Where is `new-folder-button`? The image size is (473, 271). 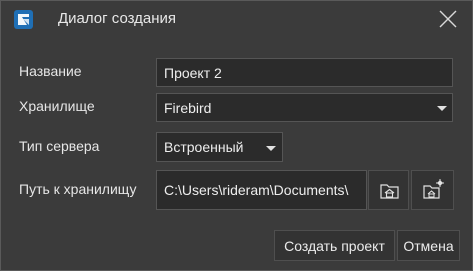 new-folder-button is located at coordinates (432, 190).